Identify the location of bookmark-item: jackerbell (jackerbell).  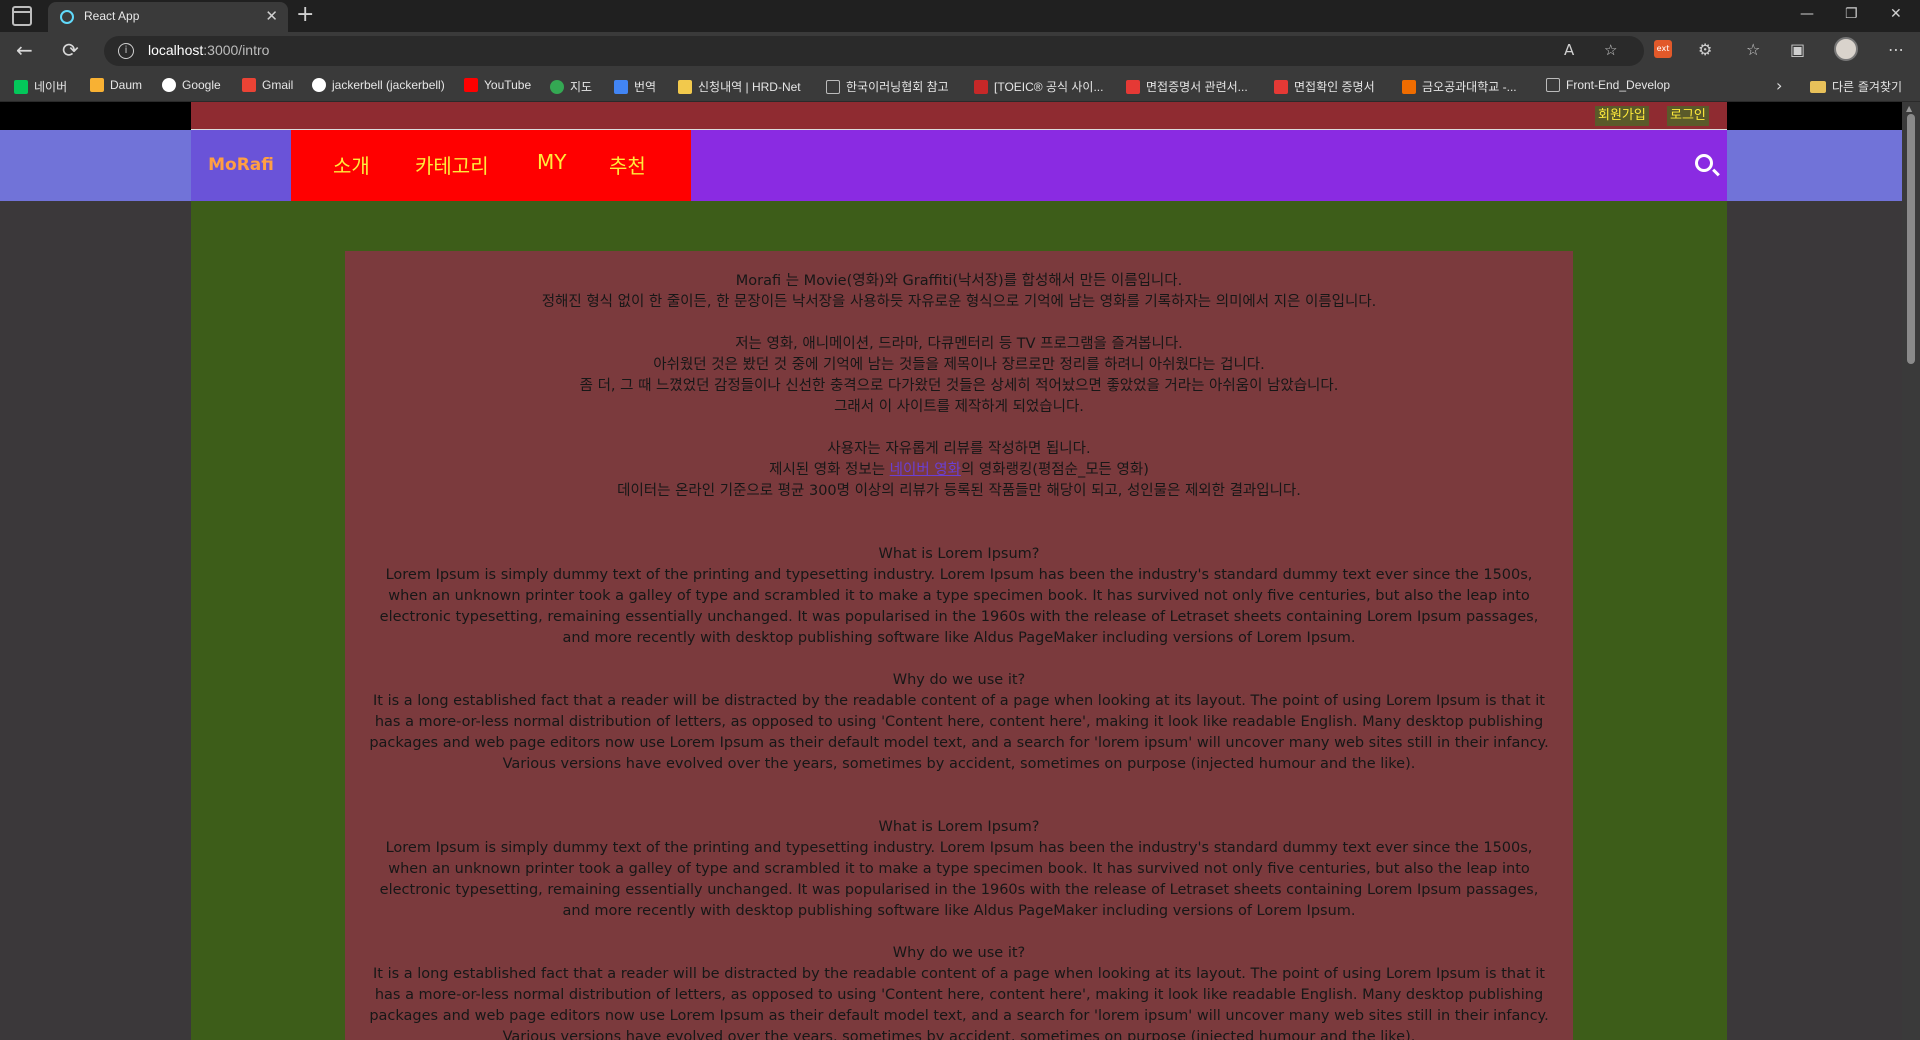
(378, 85).